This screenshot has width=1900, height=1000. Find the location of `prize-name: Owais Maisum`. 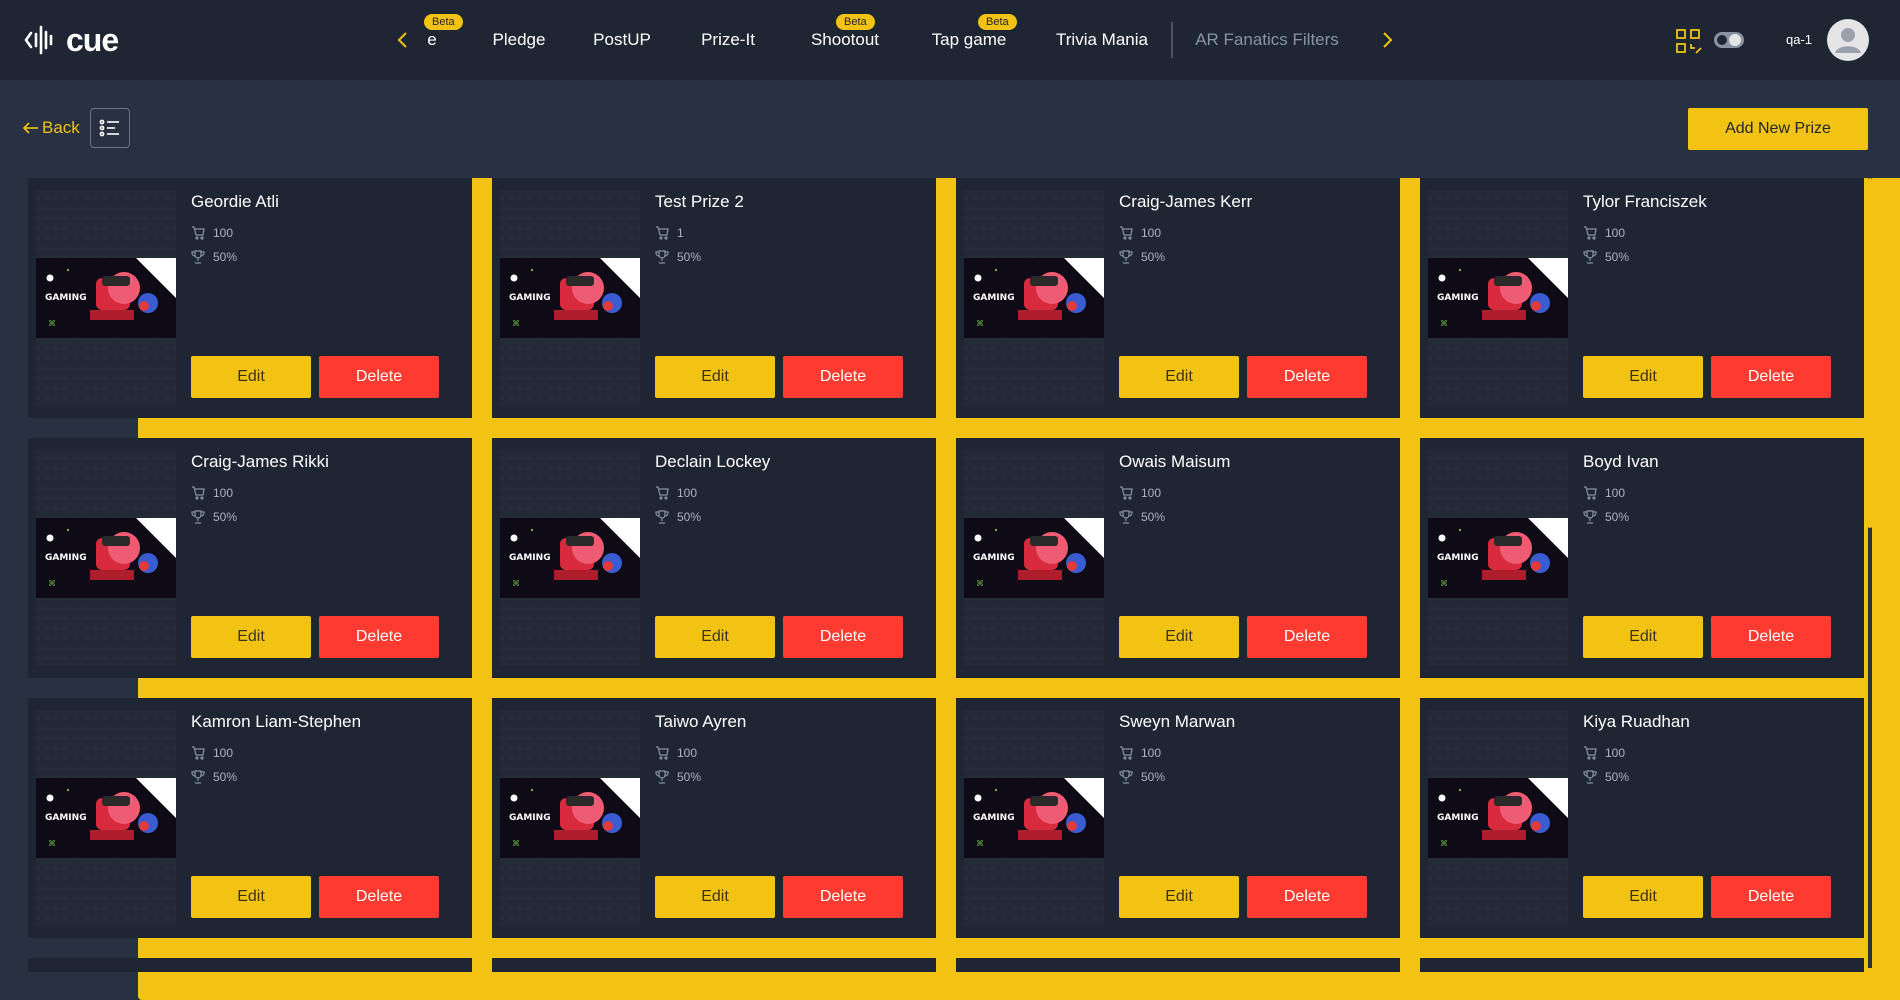

prize-name: Owais Maisum is located at coordinates (1175, 461).